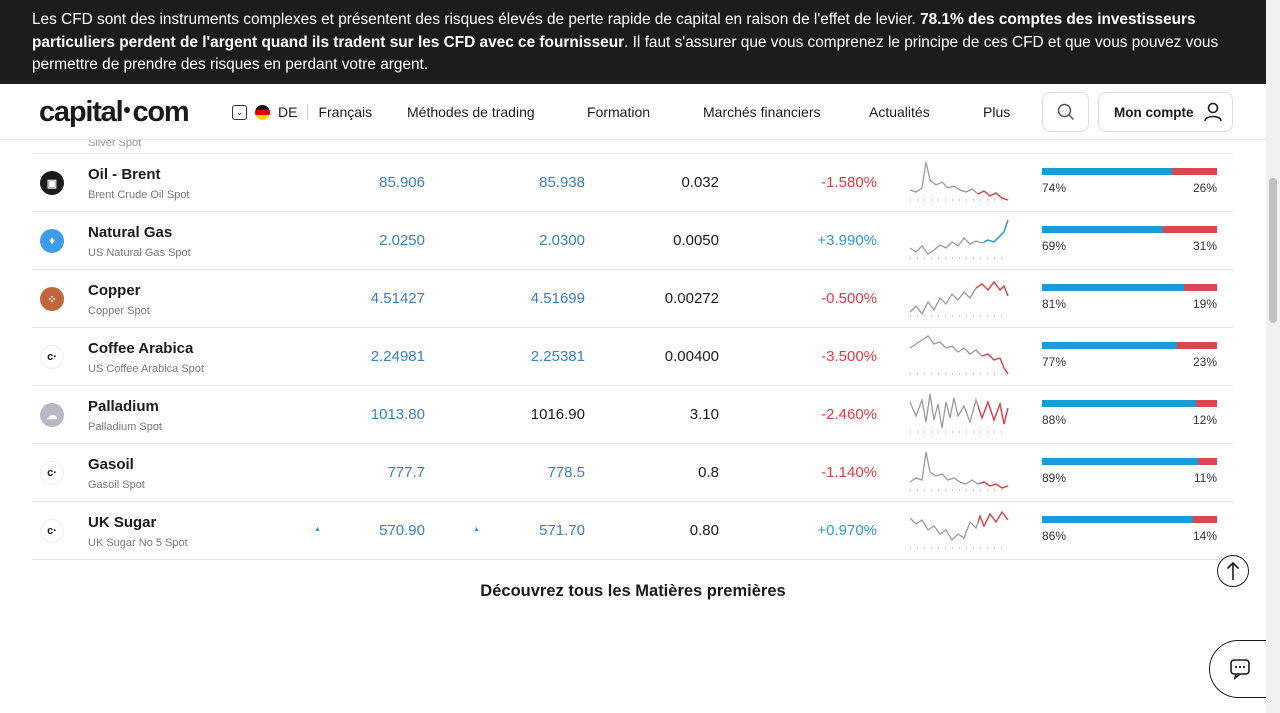 This screenshot has width=1280, height=713. Describe the element at coordinates (847, 240) in the screenshot. I see `change-percent: +3.990%` at that location.